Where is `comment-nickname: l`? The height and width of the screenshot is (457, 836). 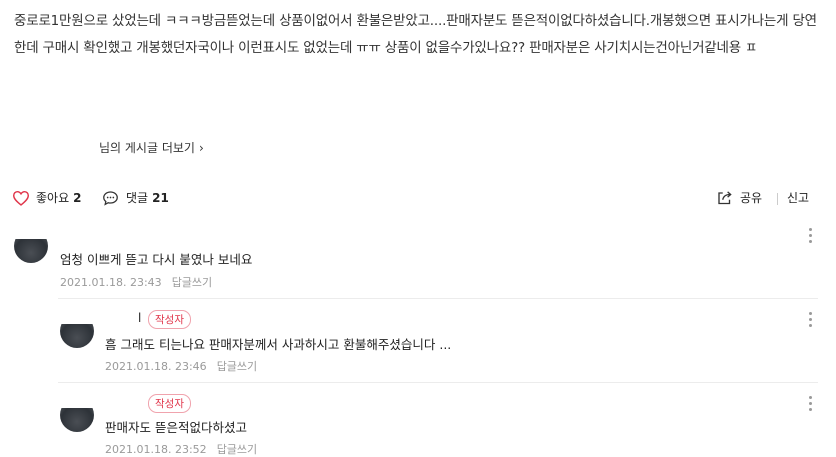
comment-nickname: l is located at coordinates (139, 318).